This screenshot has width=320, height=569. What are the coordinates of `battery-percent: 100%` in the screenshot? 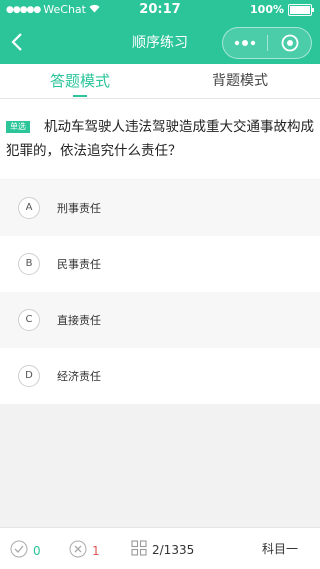 It's located at (267, 9).